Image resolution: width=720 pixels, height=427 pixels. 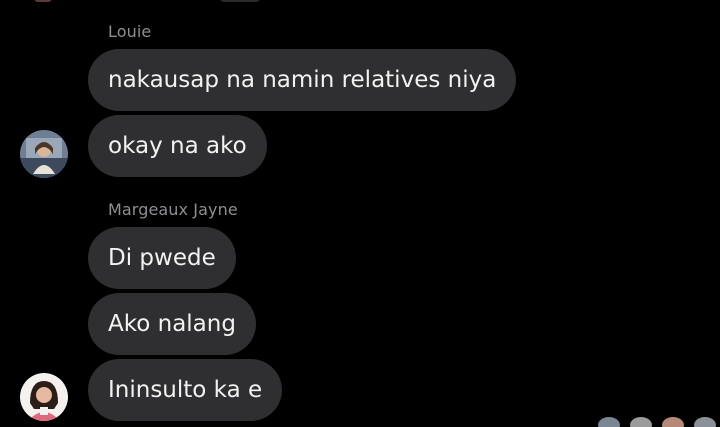 What do you see at coordinates (657, 422) in the screenshot?
I see `seen-receipts` at bounding box center [657, 422].